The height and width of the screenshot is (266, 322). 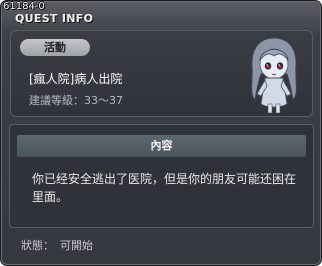 What do you see at coordinates (24, 6) in the screenshot?
I see `window-id-label: 61184-0` at bounding box center [24, 6].